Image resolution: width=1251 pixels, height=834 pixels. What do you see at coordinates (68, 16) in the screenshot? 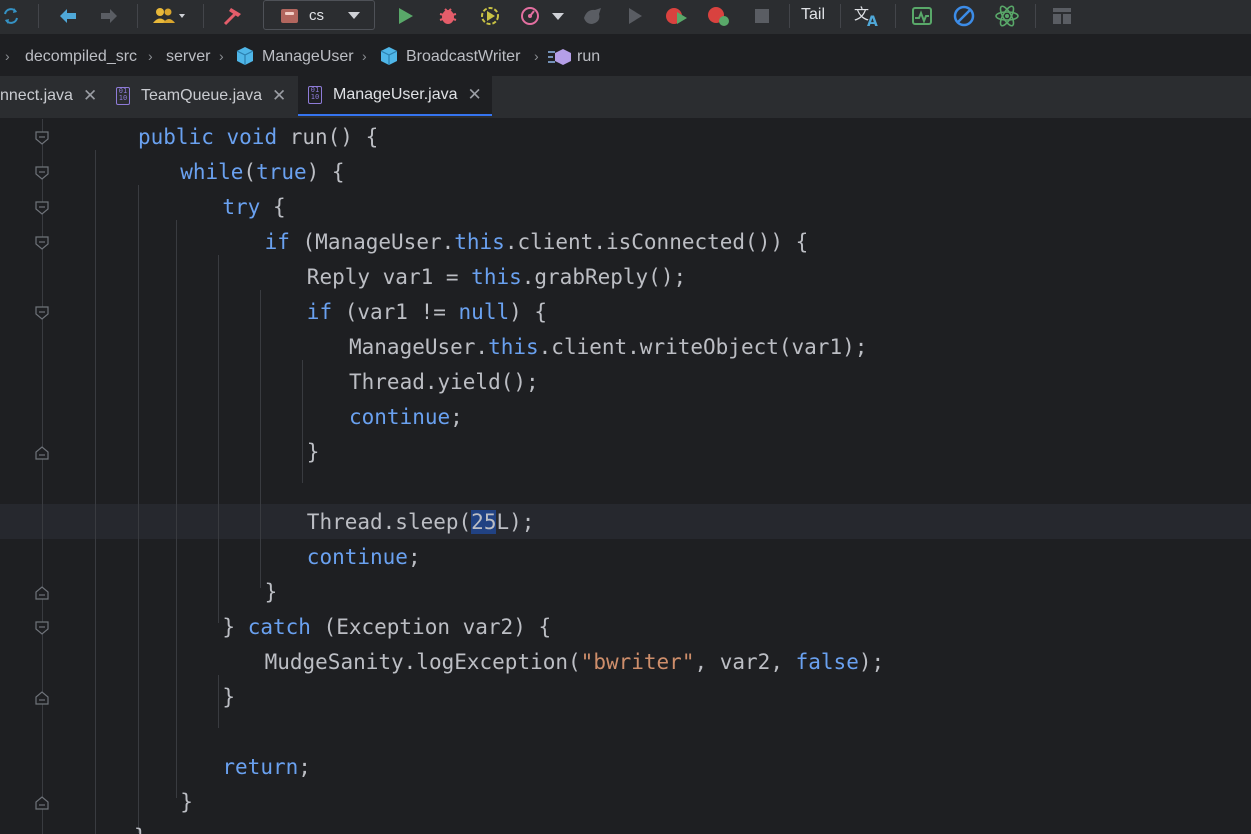
I see `back-arrow-icon` at bounding box center [68, 16].